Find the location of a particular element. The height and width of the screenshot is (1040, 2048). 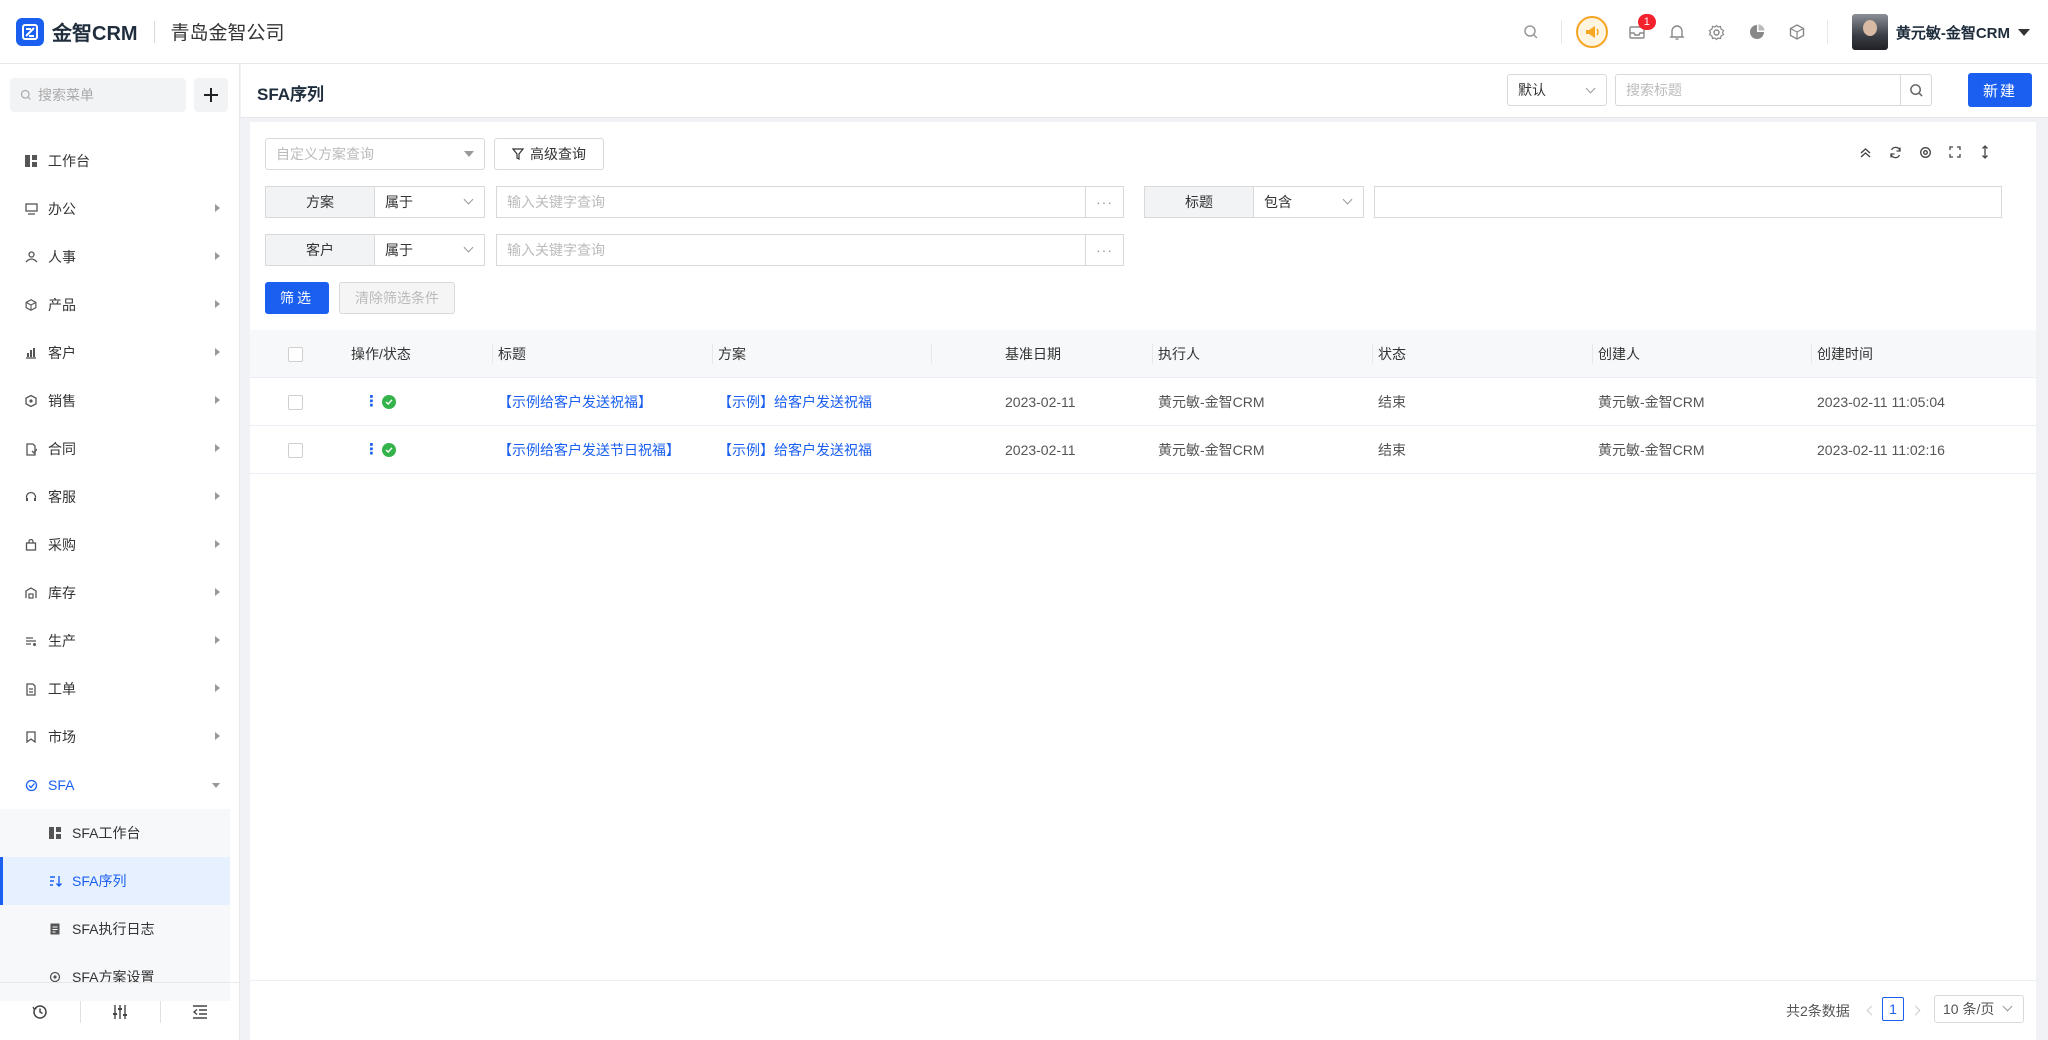

sidebar-item-sfa: SFA is located at coordinates (115, 785).